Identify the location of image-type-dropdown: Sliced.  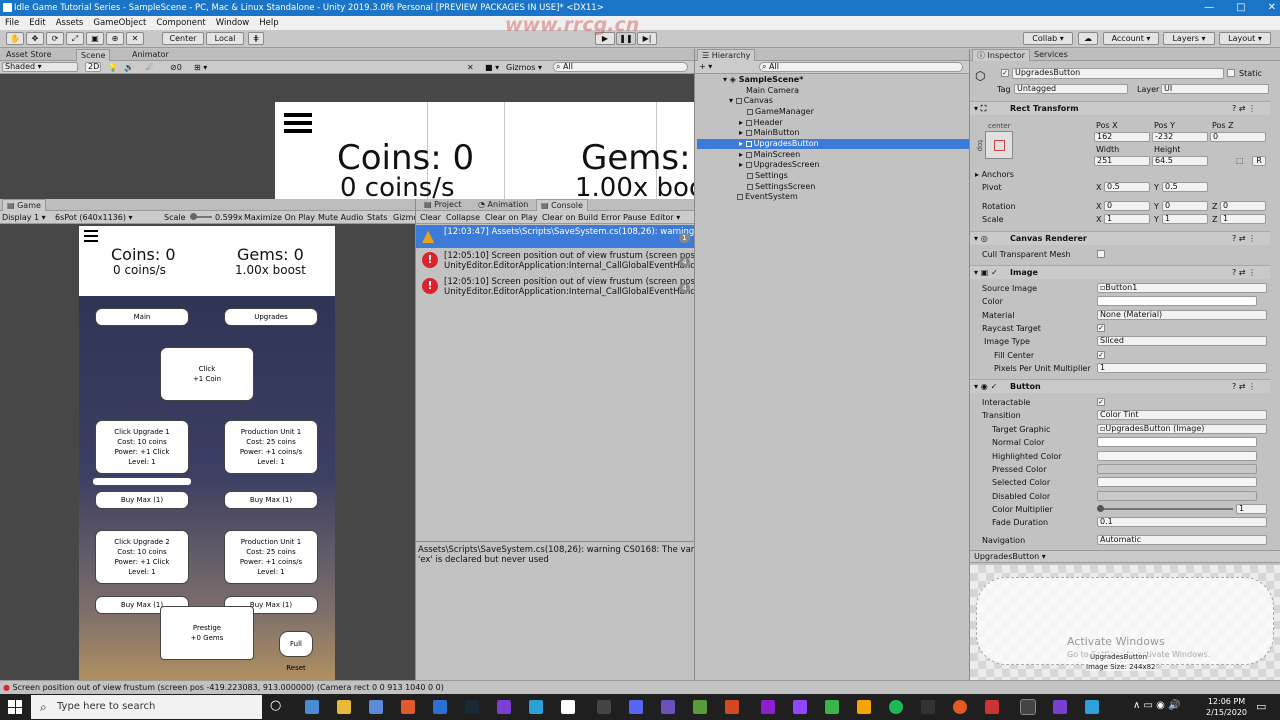
(1182, 341).